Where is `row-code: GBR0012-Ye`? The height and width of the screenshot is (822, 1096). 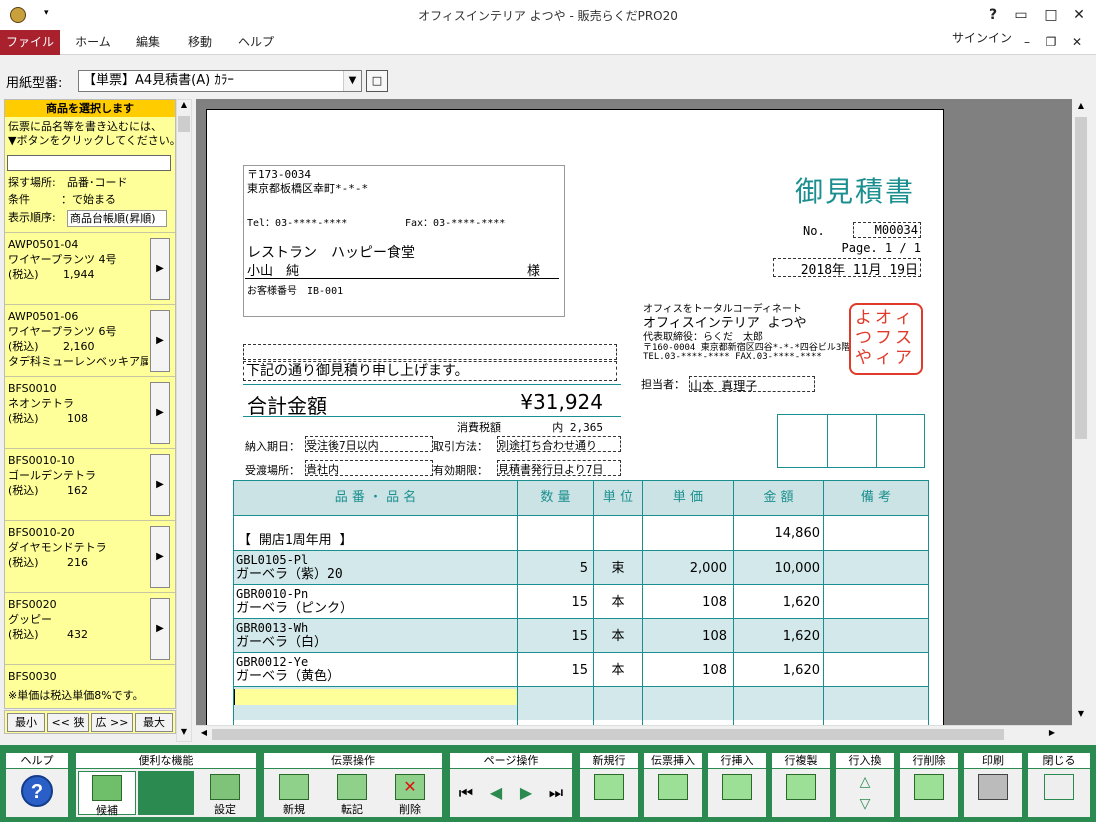
row-code: GBR0012-Ye is located at coordinates (272, 662).